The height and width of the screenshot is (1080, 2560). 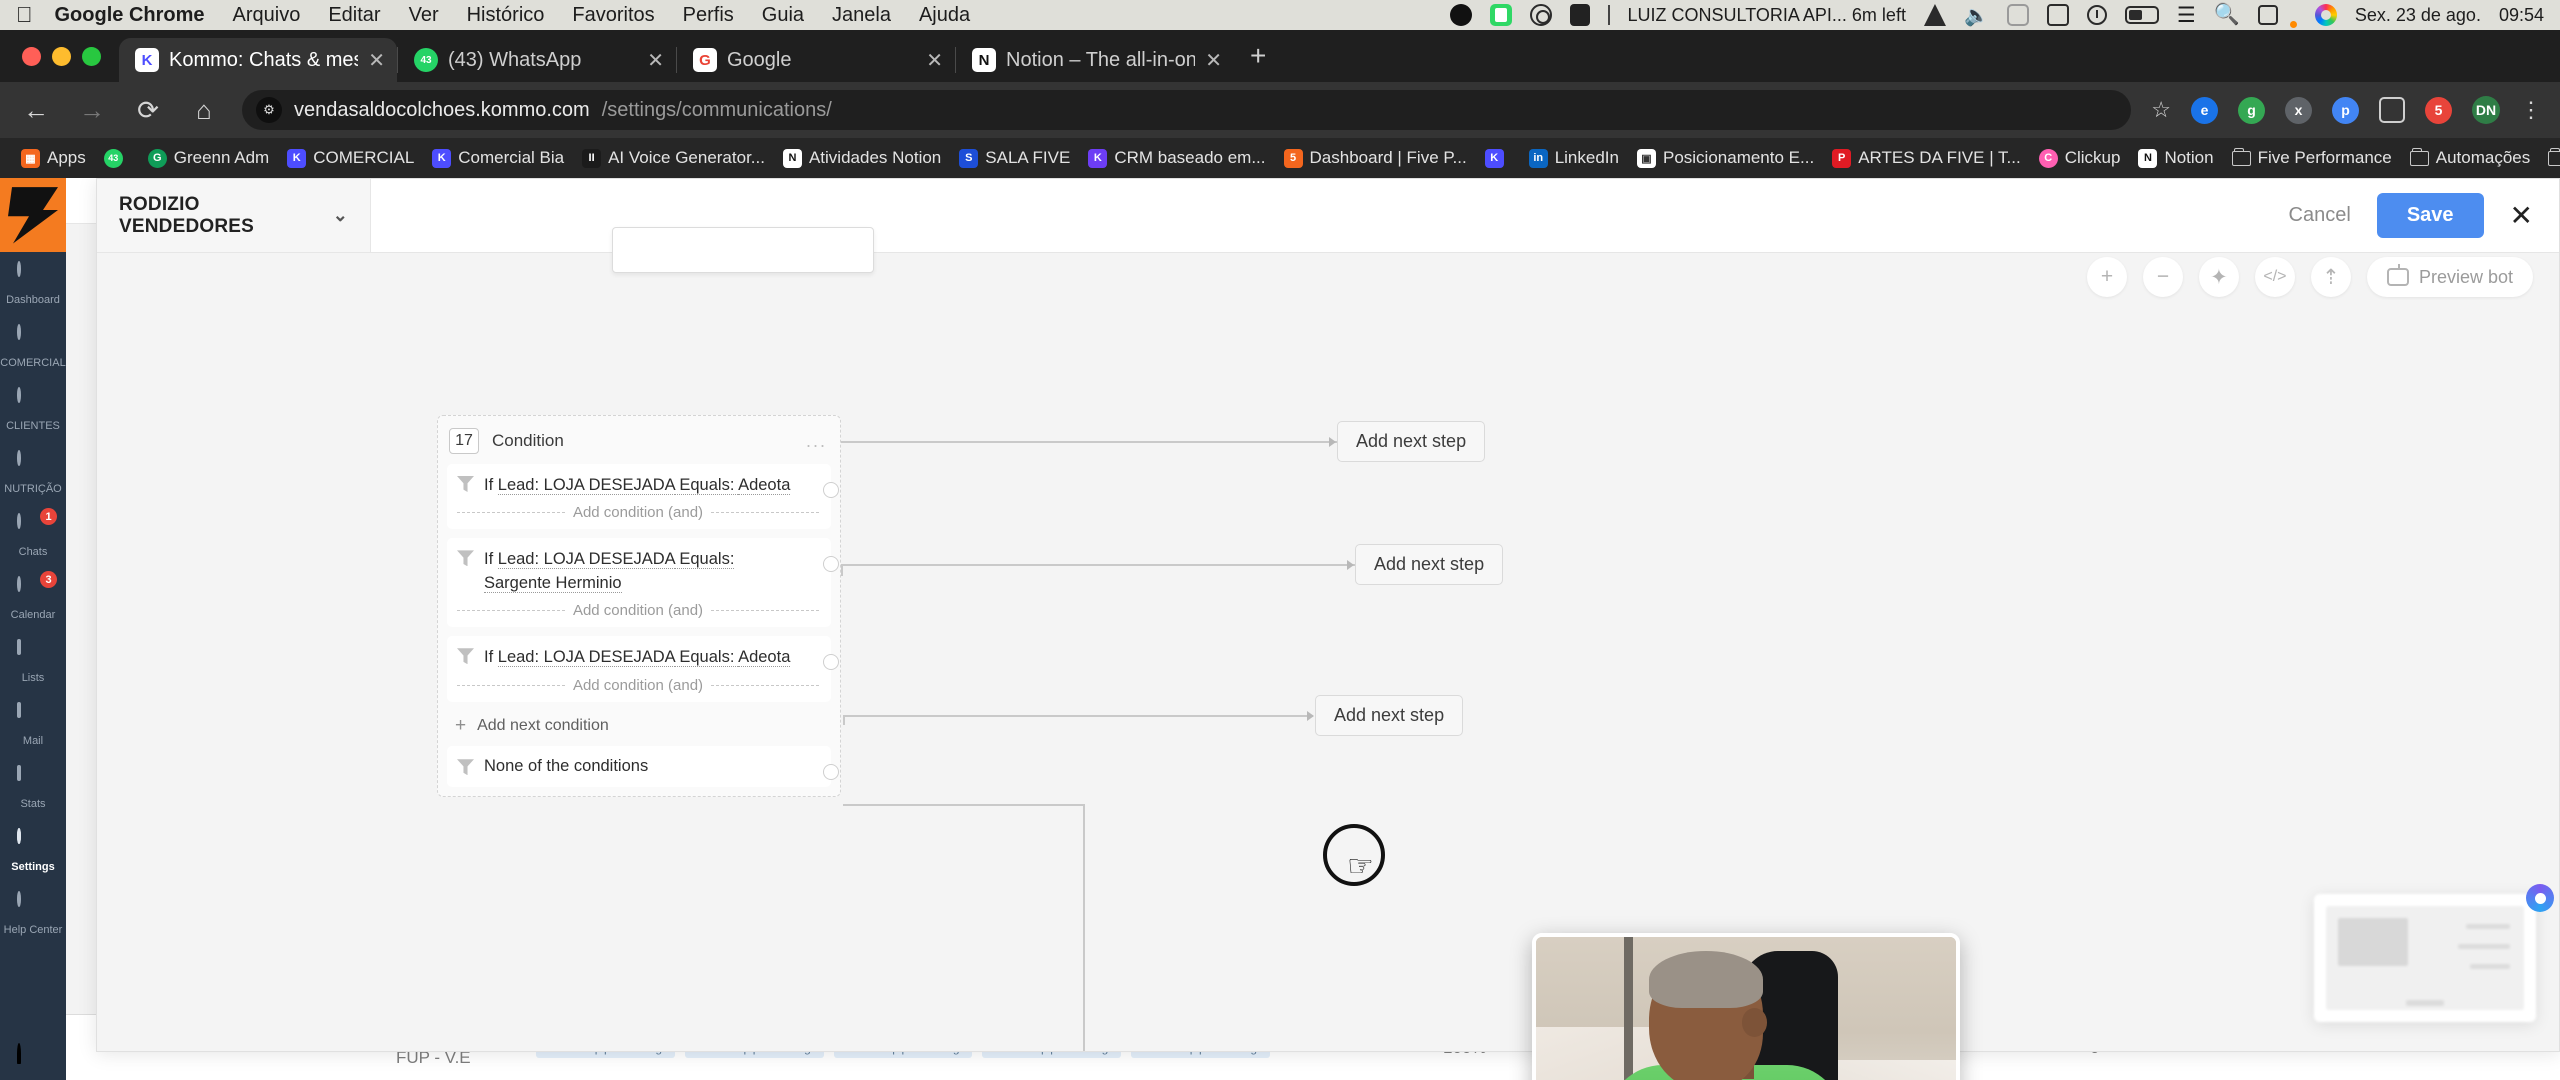 What do you see at coordinates (2204, 110) in the screenshot?
I see `extension-blue-icon: e` at bounding box center [2204, 110].